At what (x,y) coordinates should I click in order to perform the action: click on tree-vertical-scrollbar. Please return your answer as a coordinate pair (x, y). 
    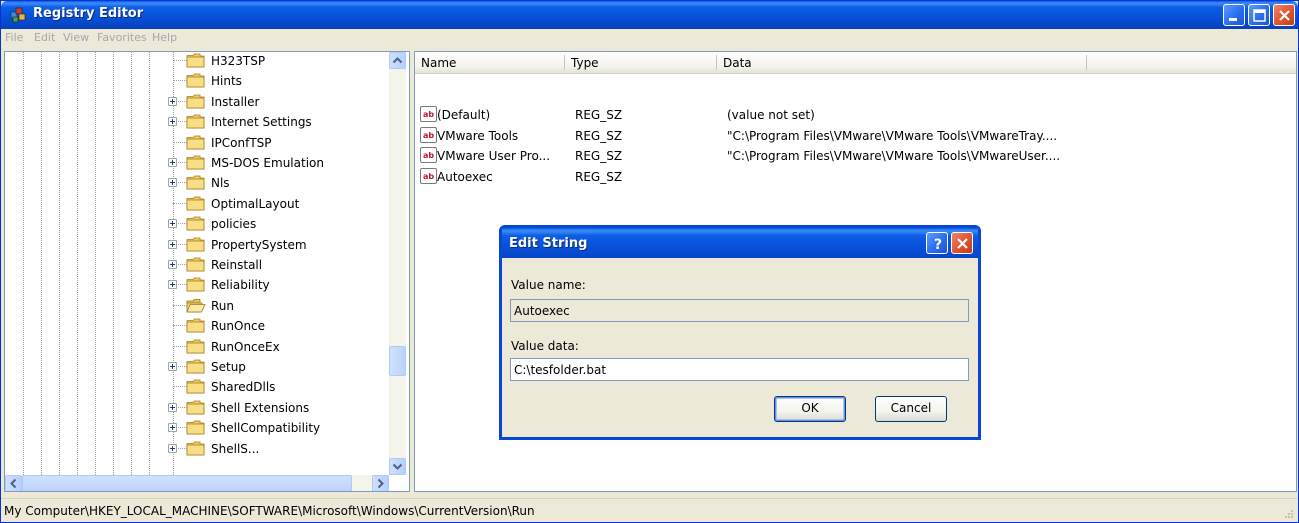
    Looking at the image, I should click on (397, 263).